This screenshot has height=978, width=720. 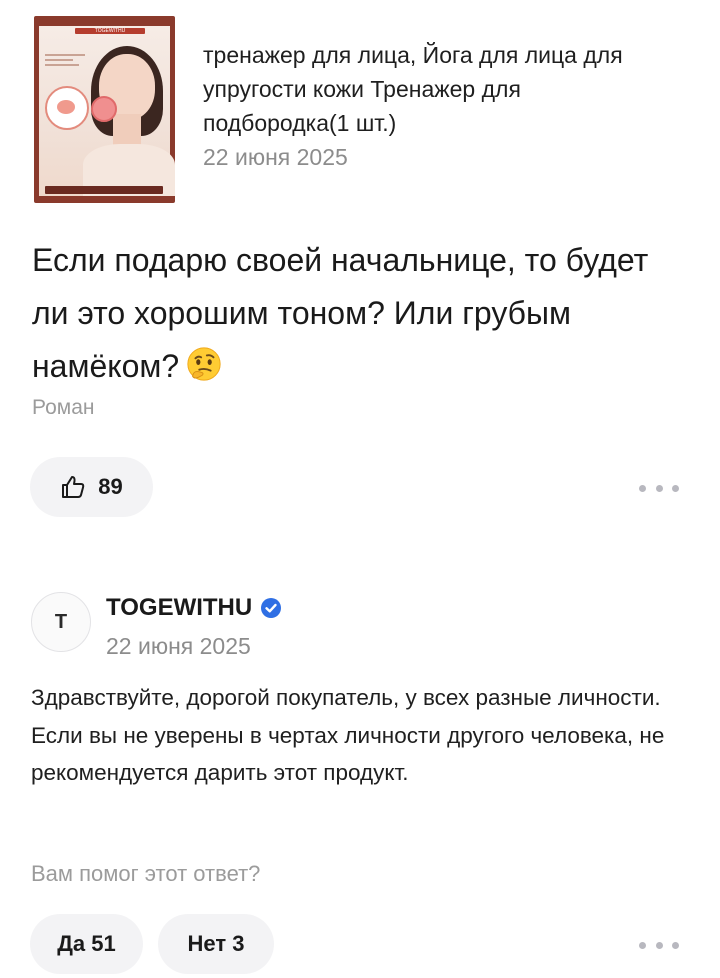 What do you see at coordinates (86, 944) in the screenshot?
I see `vote-yes-button: Да 51` at bounding box center [86, 944].